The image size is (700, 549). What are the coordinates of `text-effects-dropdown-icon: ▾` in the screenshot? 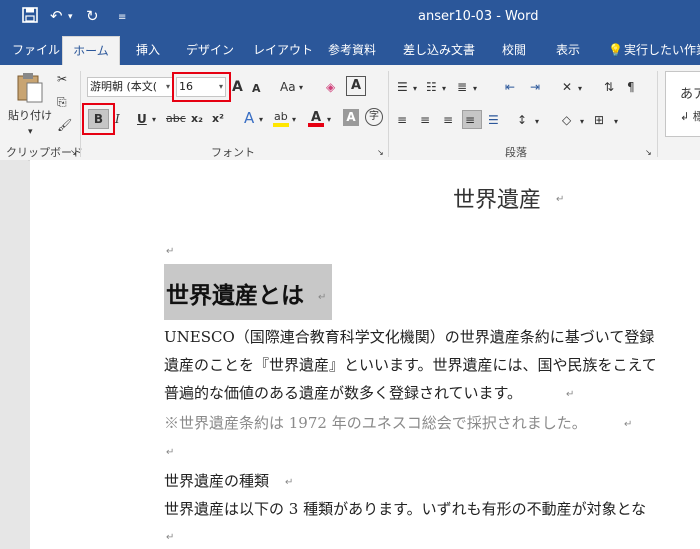 It's located at (261, 120).